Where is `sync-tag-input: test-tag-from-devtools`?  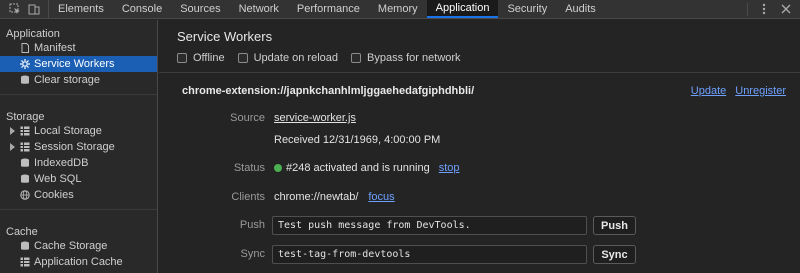 sync-tag-input: test-tag-from-devtools is located at coordinates (429, 254).